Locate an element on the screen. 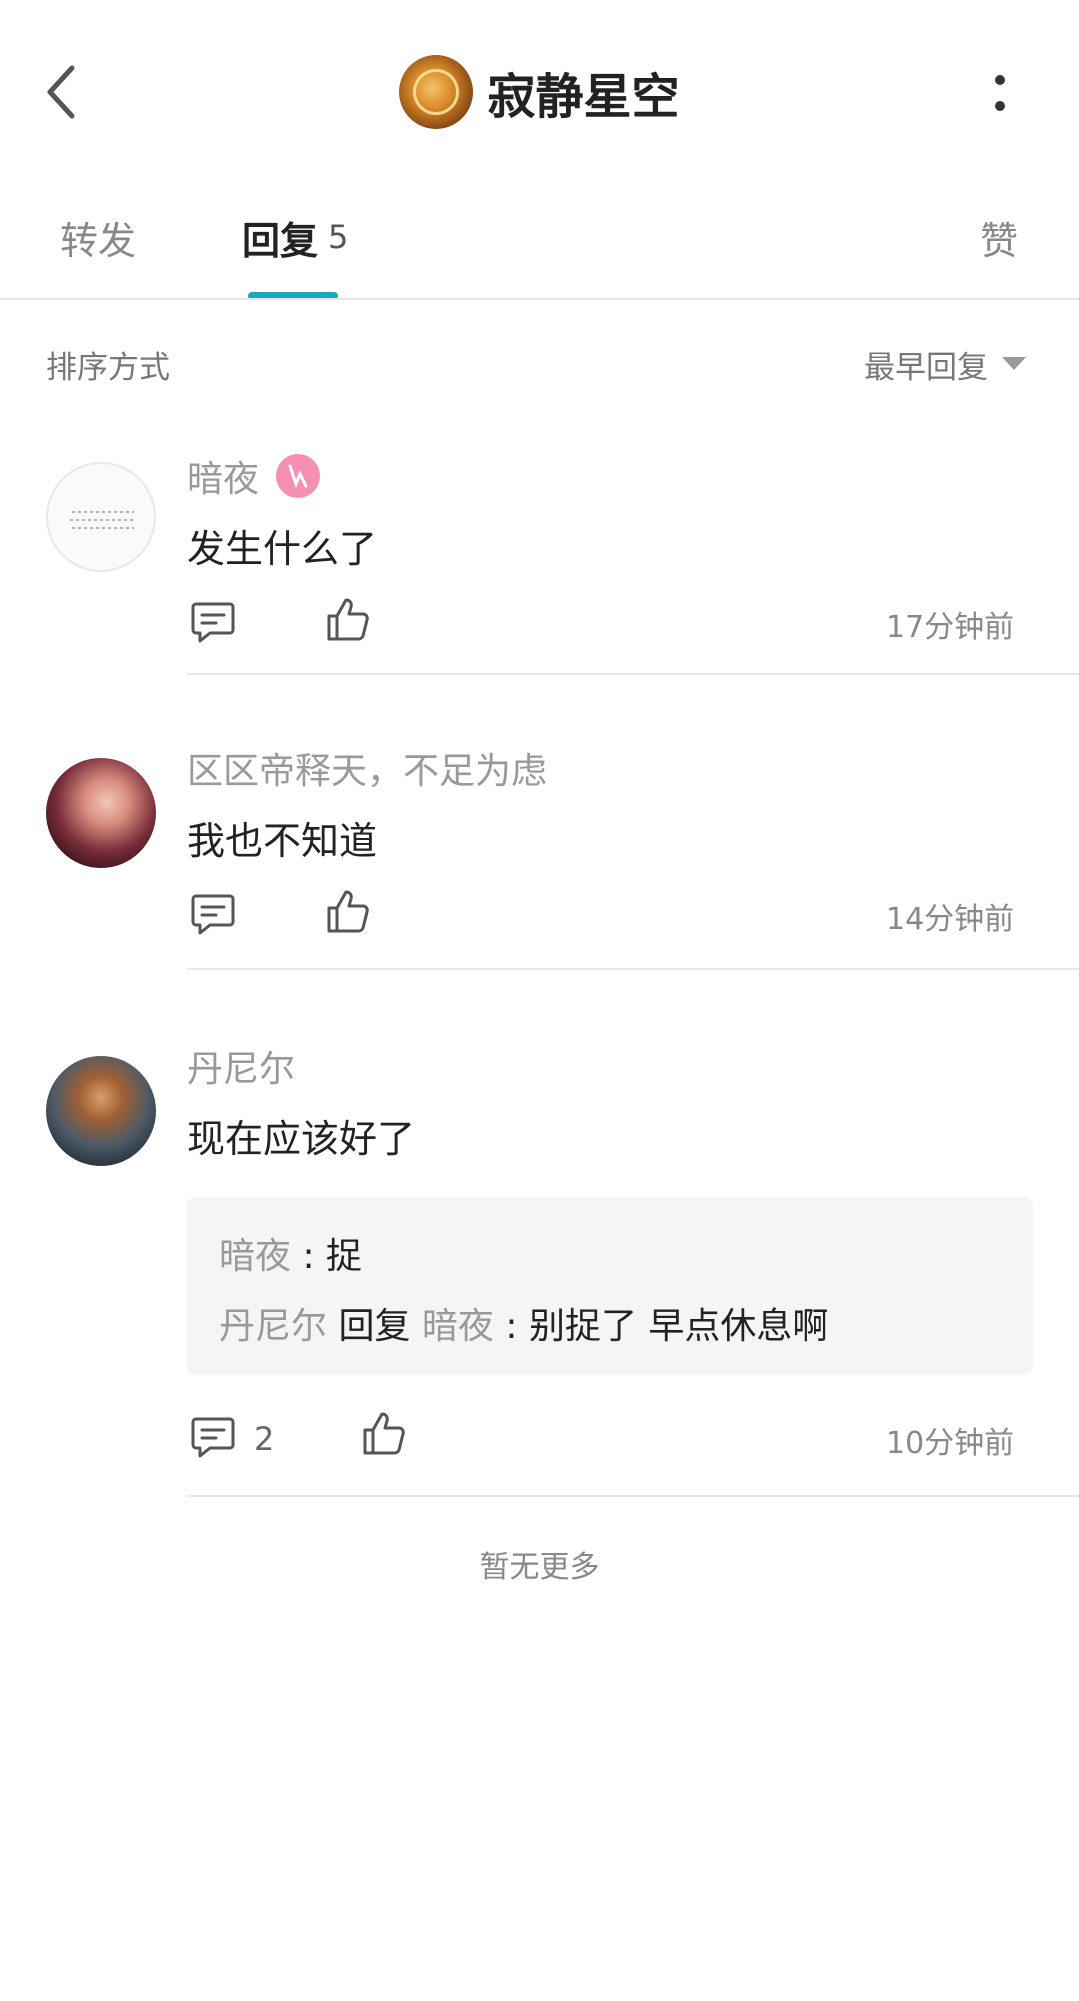 The image size is (1079, 2001). sub-reply-author: 丹尼尔 is located at coordinates (273, 1326).